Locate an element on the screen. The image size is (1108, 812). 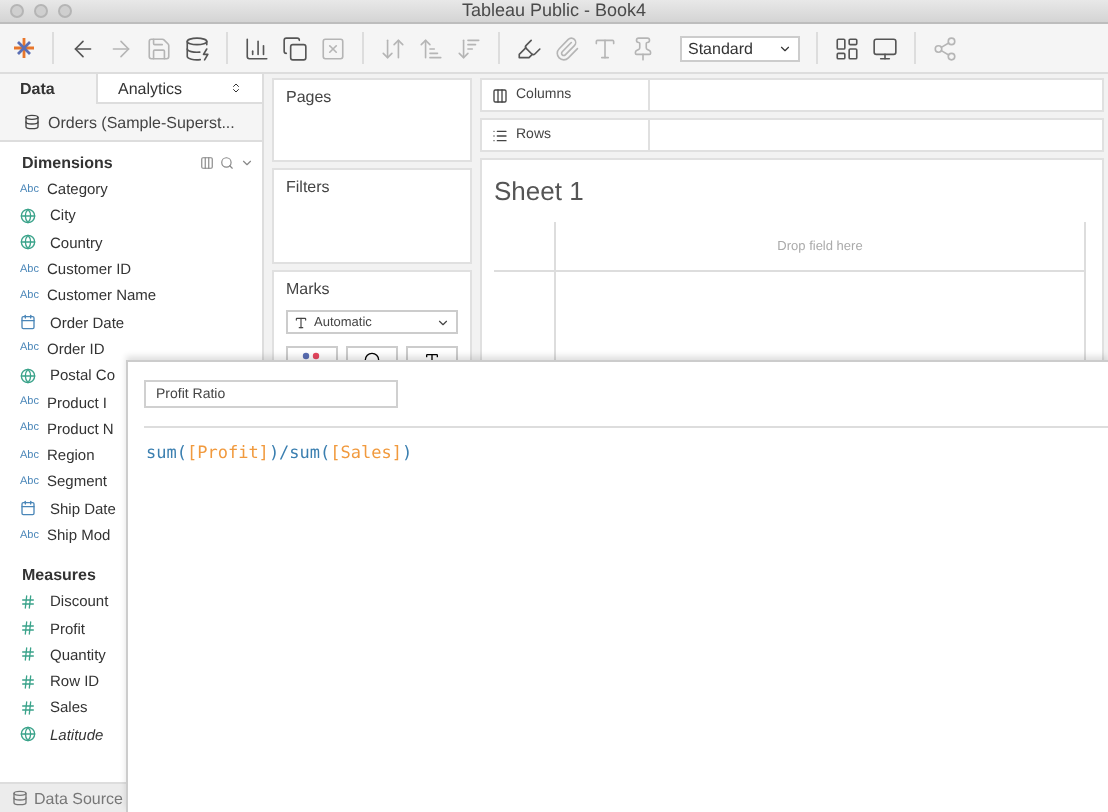
paperclip-icon is located at coordinates (567, 48).